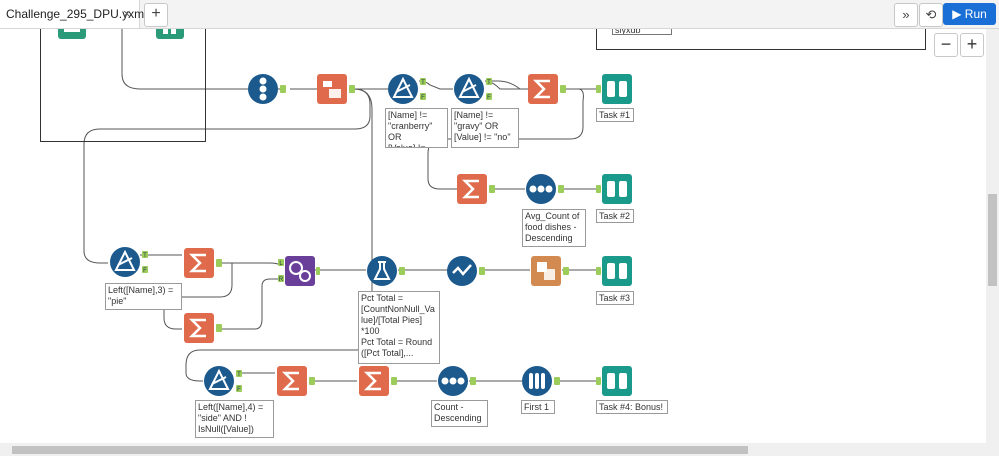 The image size is (999, 456). Describe the element at coordinates (616, 89) in the screenshot. I see `browse-icon` at that location.